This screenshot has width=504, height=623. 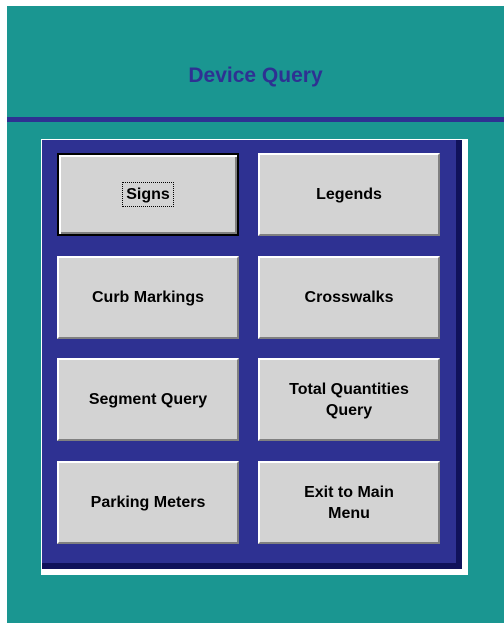 I want to click on exit-to-main-menu-button: Exit to Main Menu, so click(x=349, y=502).